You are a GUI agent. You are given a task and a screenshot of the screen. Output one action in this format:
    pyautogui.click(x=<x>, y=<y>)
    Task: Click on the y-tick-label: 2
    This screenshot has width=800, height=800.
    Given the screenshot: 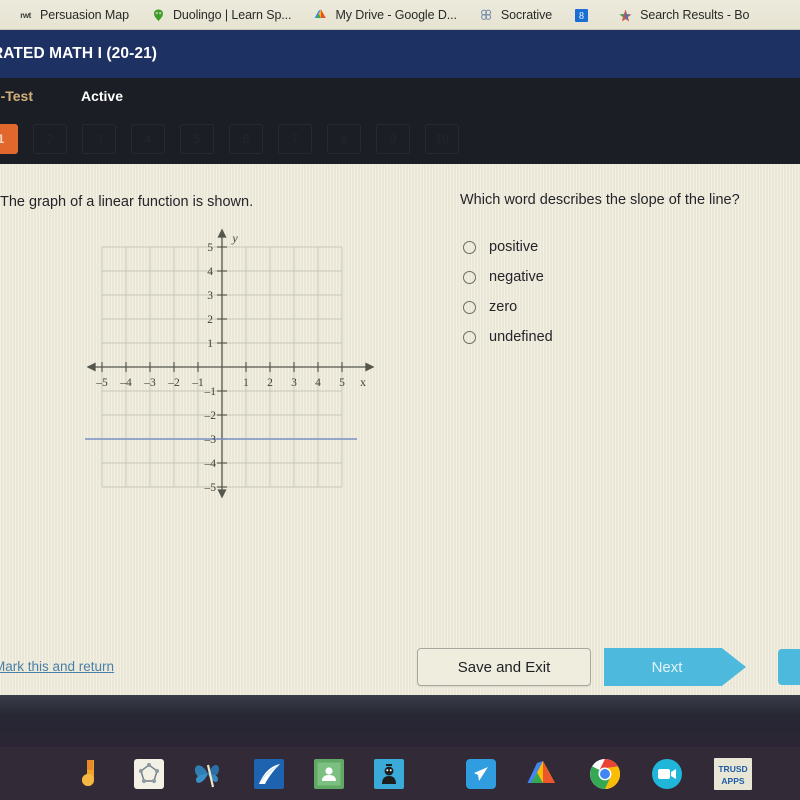 What is the action you would take?
    pyautogui.click(x=210, y=320)
    